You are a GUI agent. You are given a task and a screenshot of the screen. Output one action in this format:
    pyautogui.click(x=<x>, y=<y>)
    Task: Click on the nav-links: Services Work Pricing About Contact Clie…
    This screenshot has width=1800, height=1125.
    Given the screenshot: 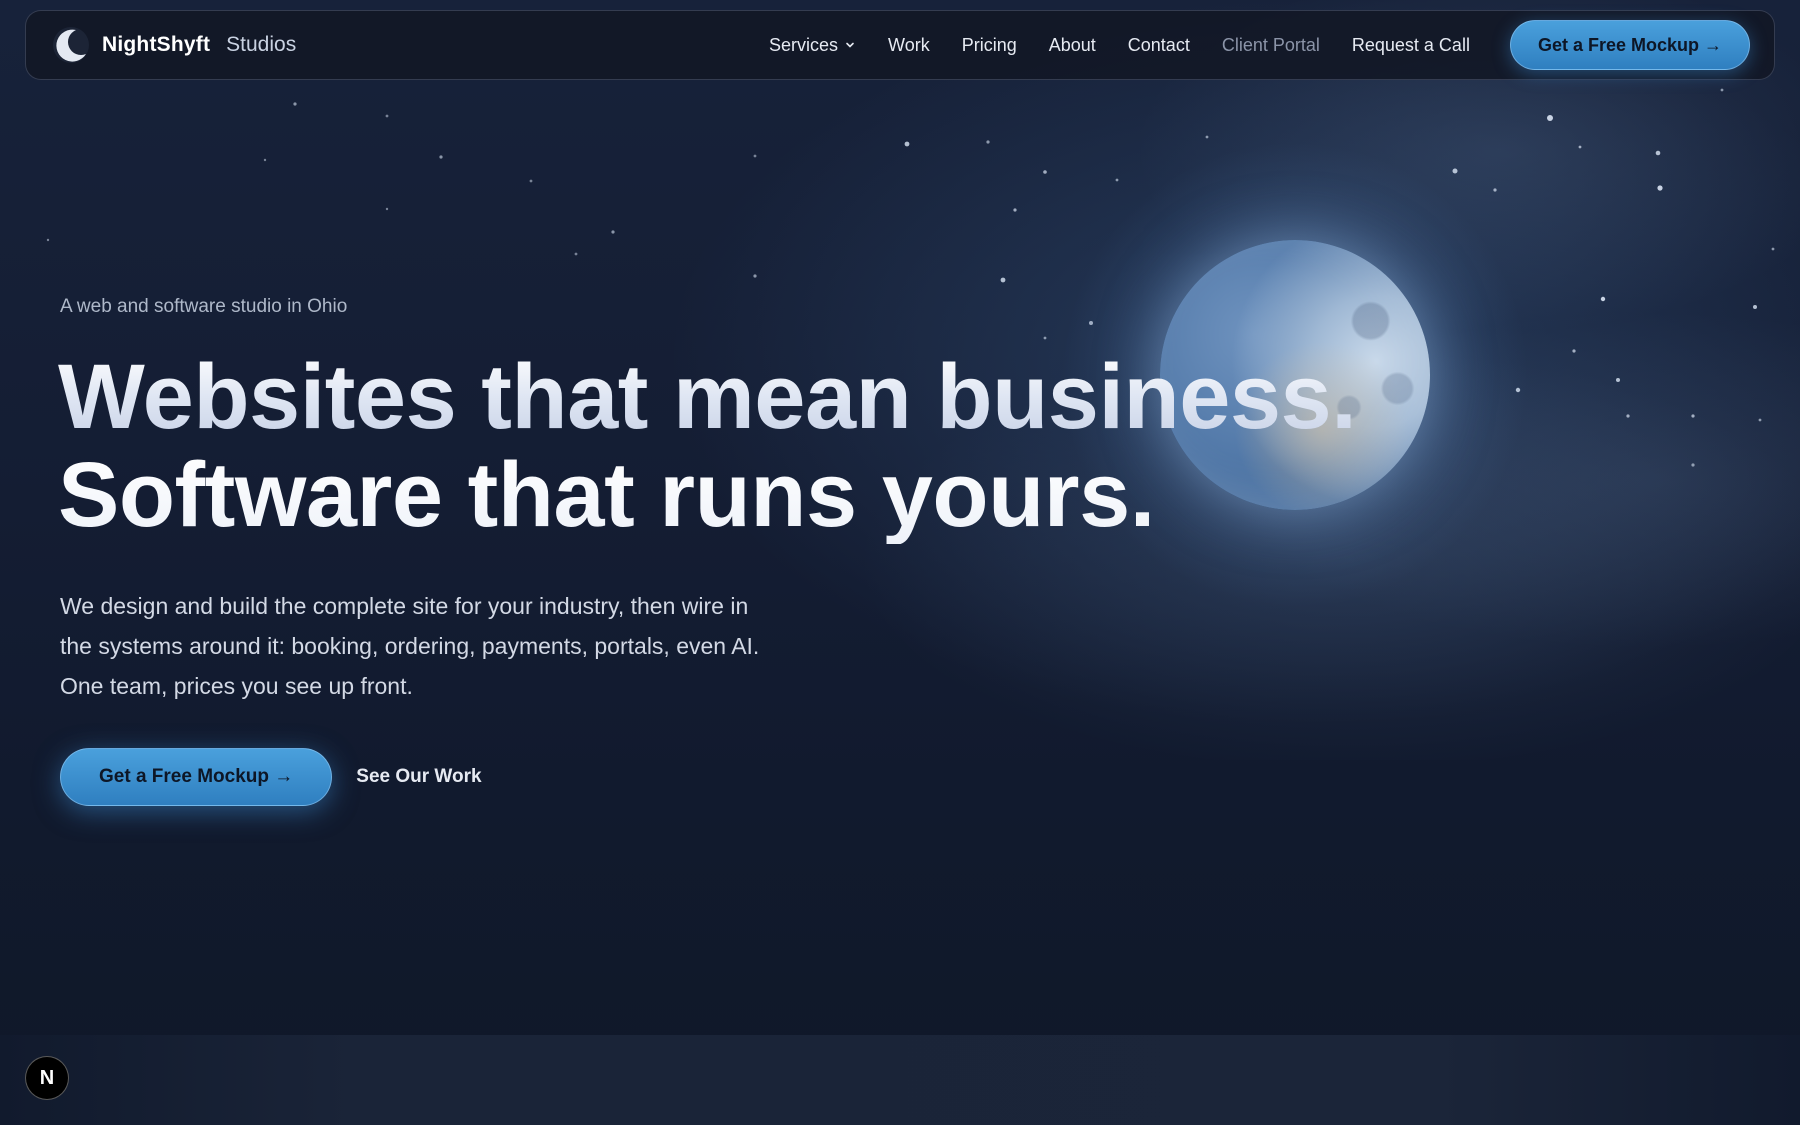 What is the action you would take?
    pyautogui.click(x=1119, y=45)
    